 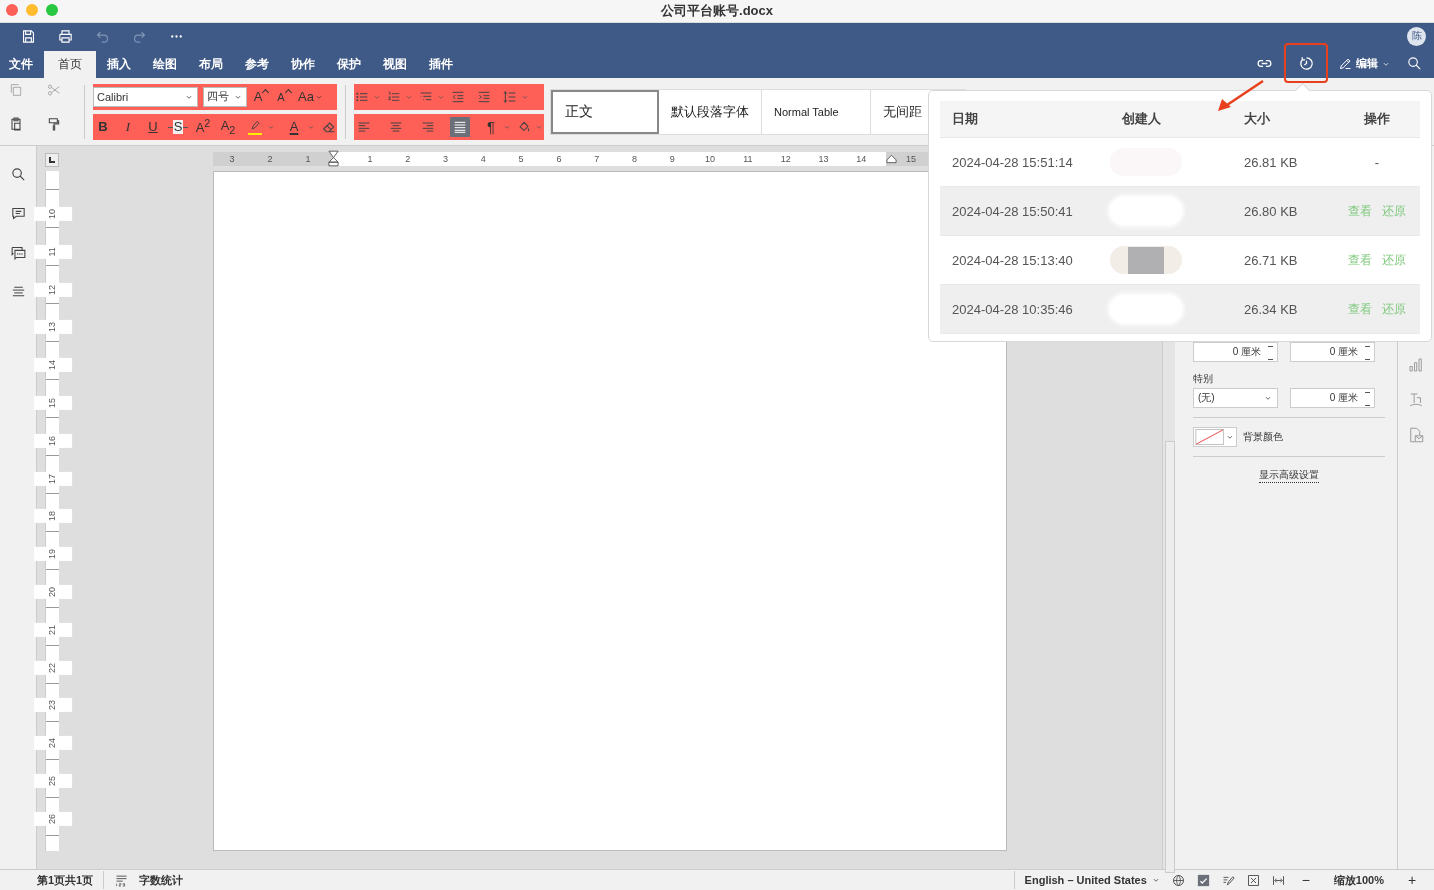 What do you see at coordinates (1203, 880) in the screenshot?
I see `spell-check-icon` at bounding box center [1203, 880].